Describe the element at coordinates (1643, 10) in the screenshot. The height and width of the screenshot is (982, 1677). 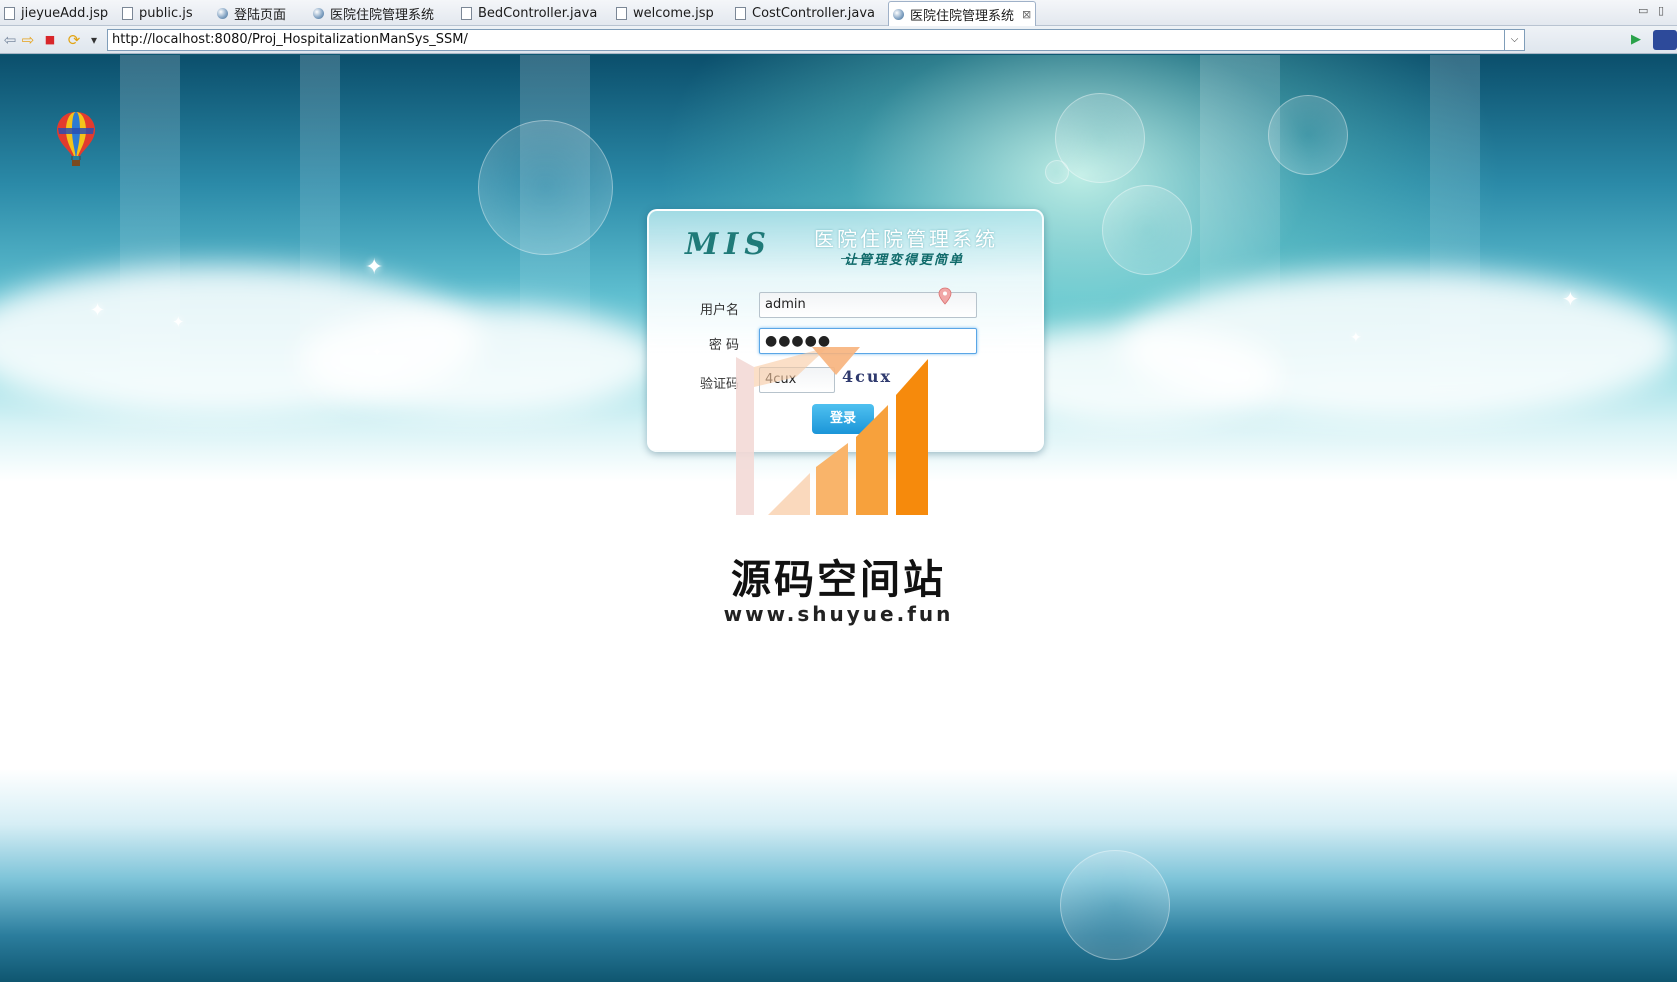
I see `minimize-icon: ▭` at that location.